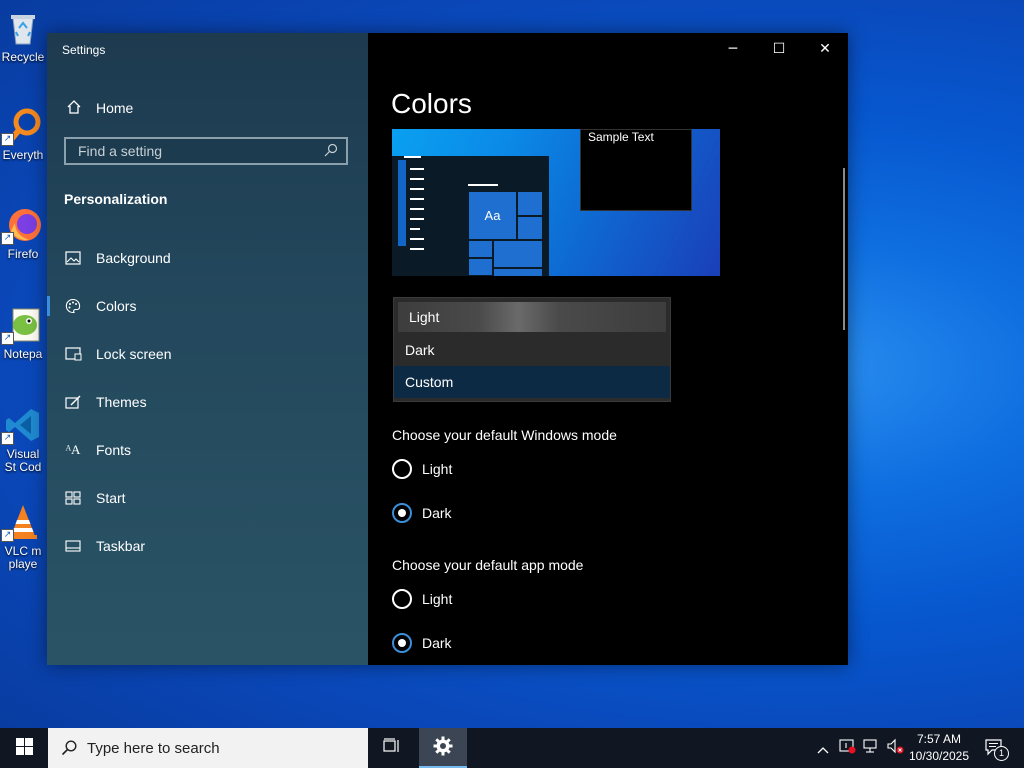  What do you see at coordinates (939, 756) in the screenshot?
I see `clock-date: 10/30/2025` at bounding box center [939, 756].